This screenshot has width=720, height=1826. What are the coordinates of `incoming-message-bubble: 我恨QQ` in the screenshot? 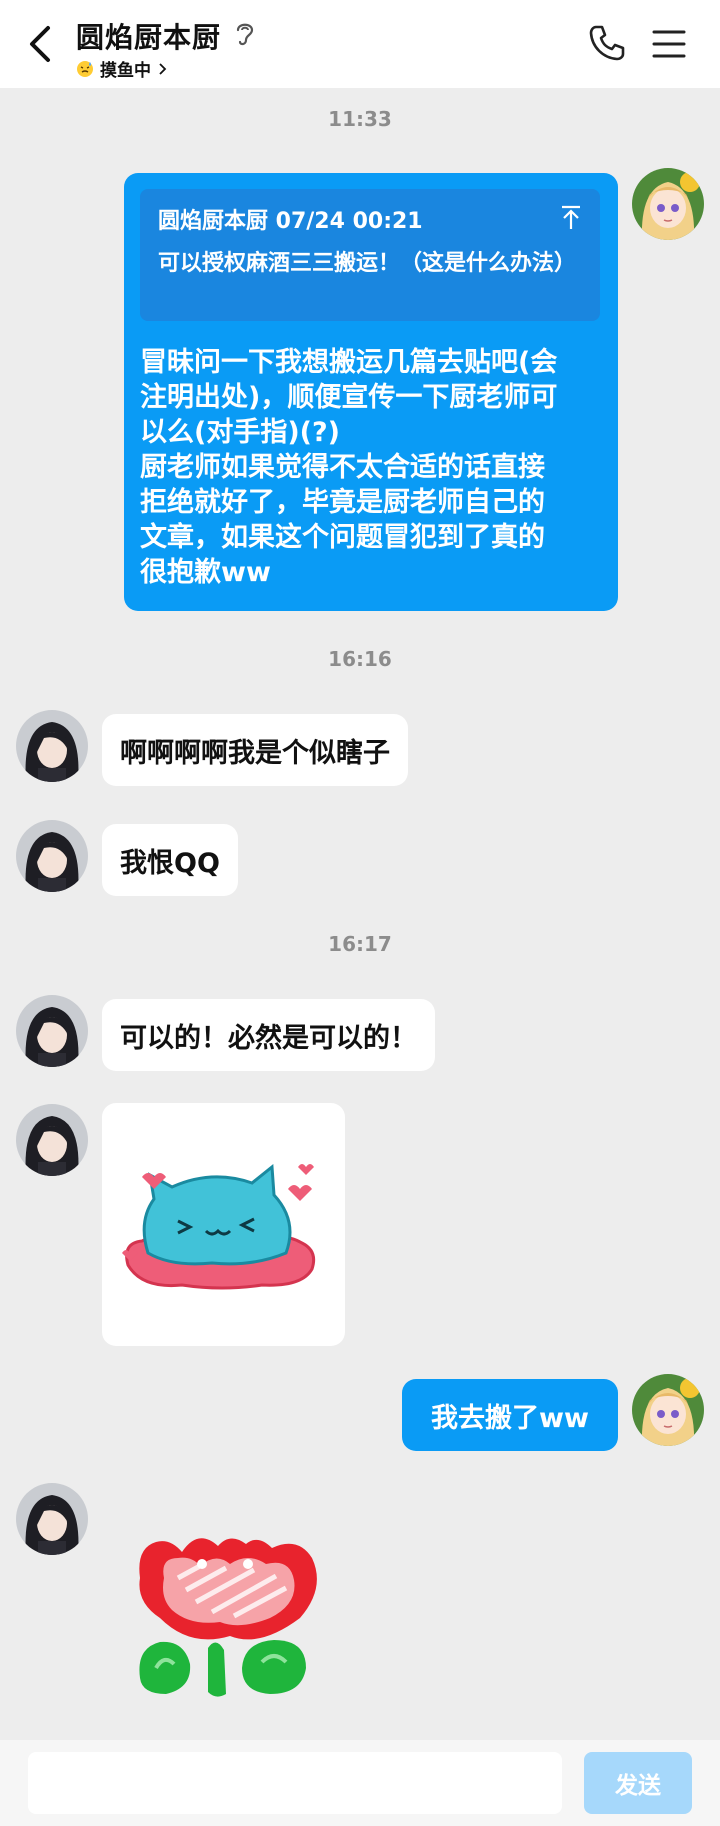 It's located at (170, 860).